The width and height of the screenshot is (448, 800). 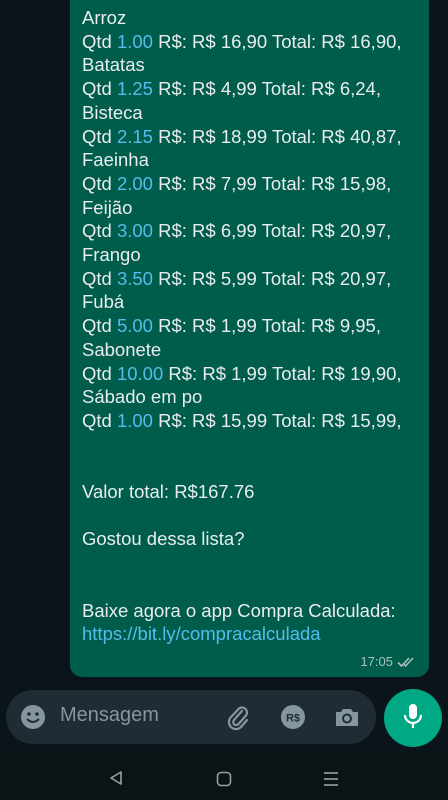 I want to click on rs-icon: R$, so click(x=293, y=717).